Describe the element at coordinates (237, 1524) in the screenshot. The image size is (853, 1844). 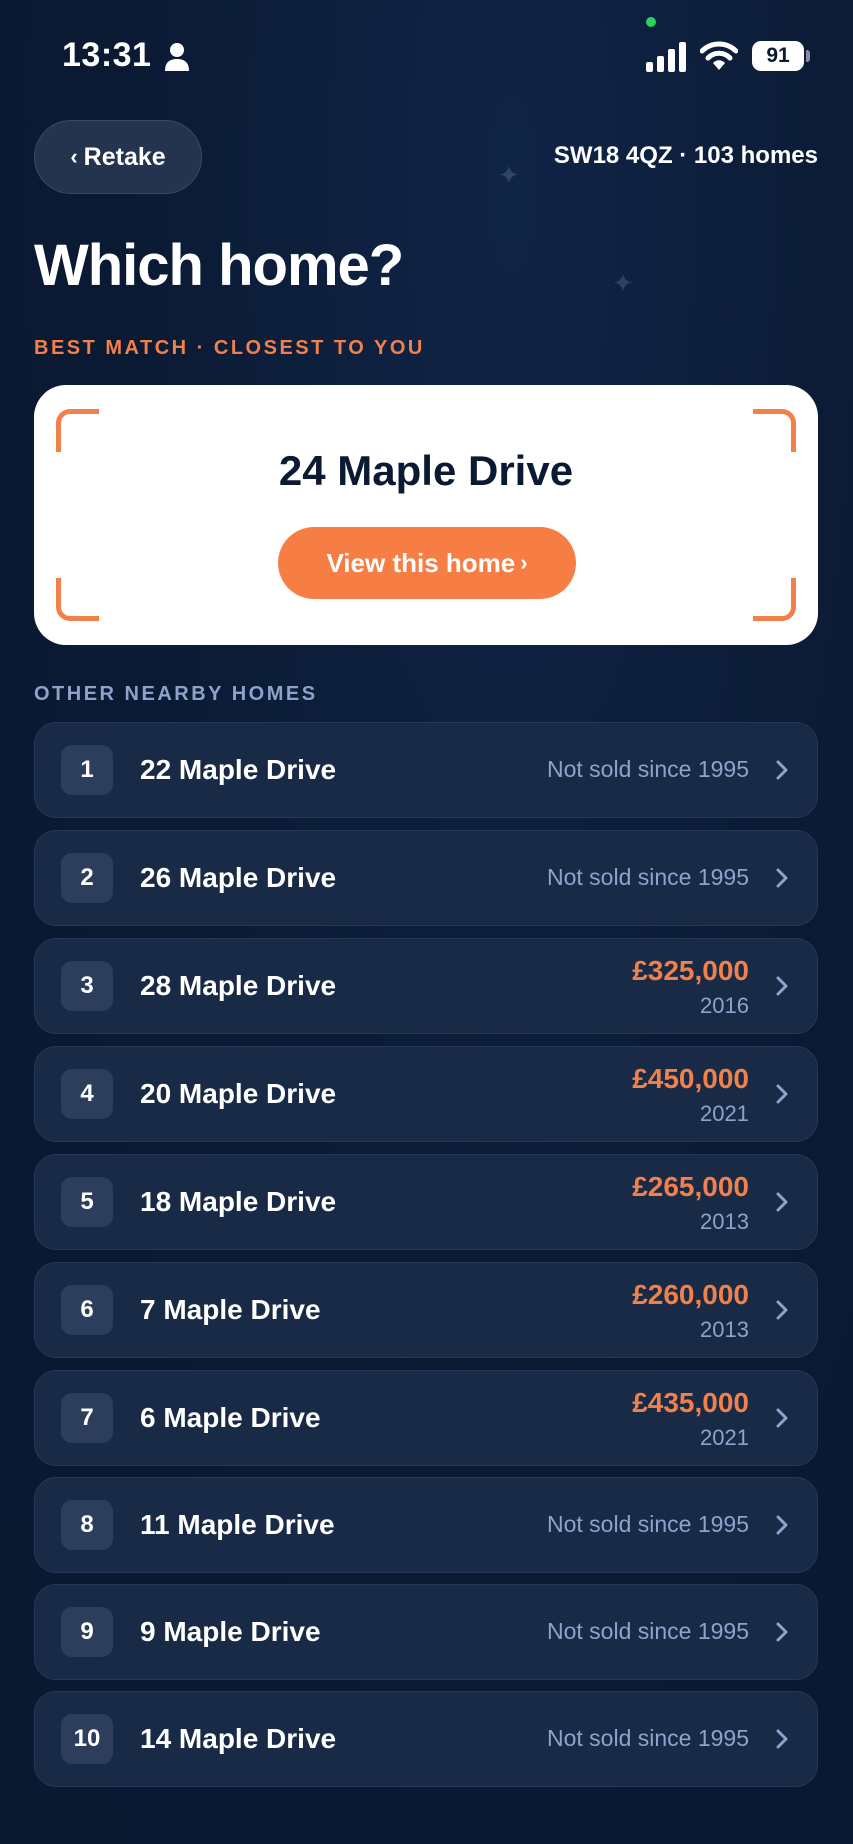
I see `home-address: 11 Maple Drive` at that location.